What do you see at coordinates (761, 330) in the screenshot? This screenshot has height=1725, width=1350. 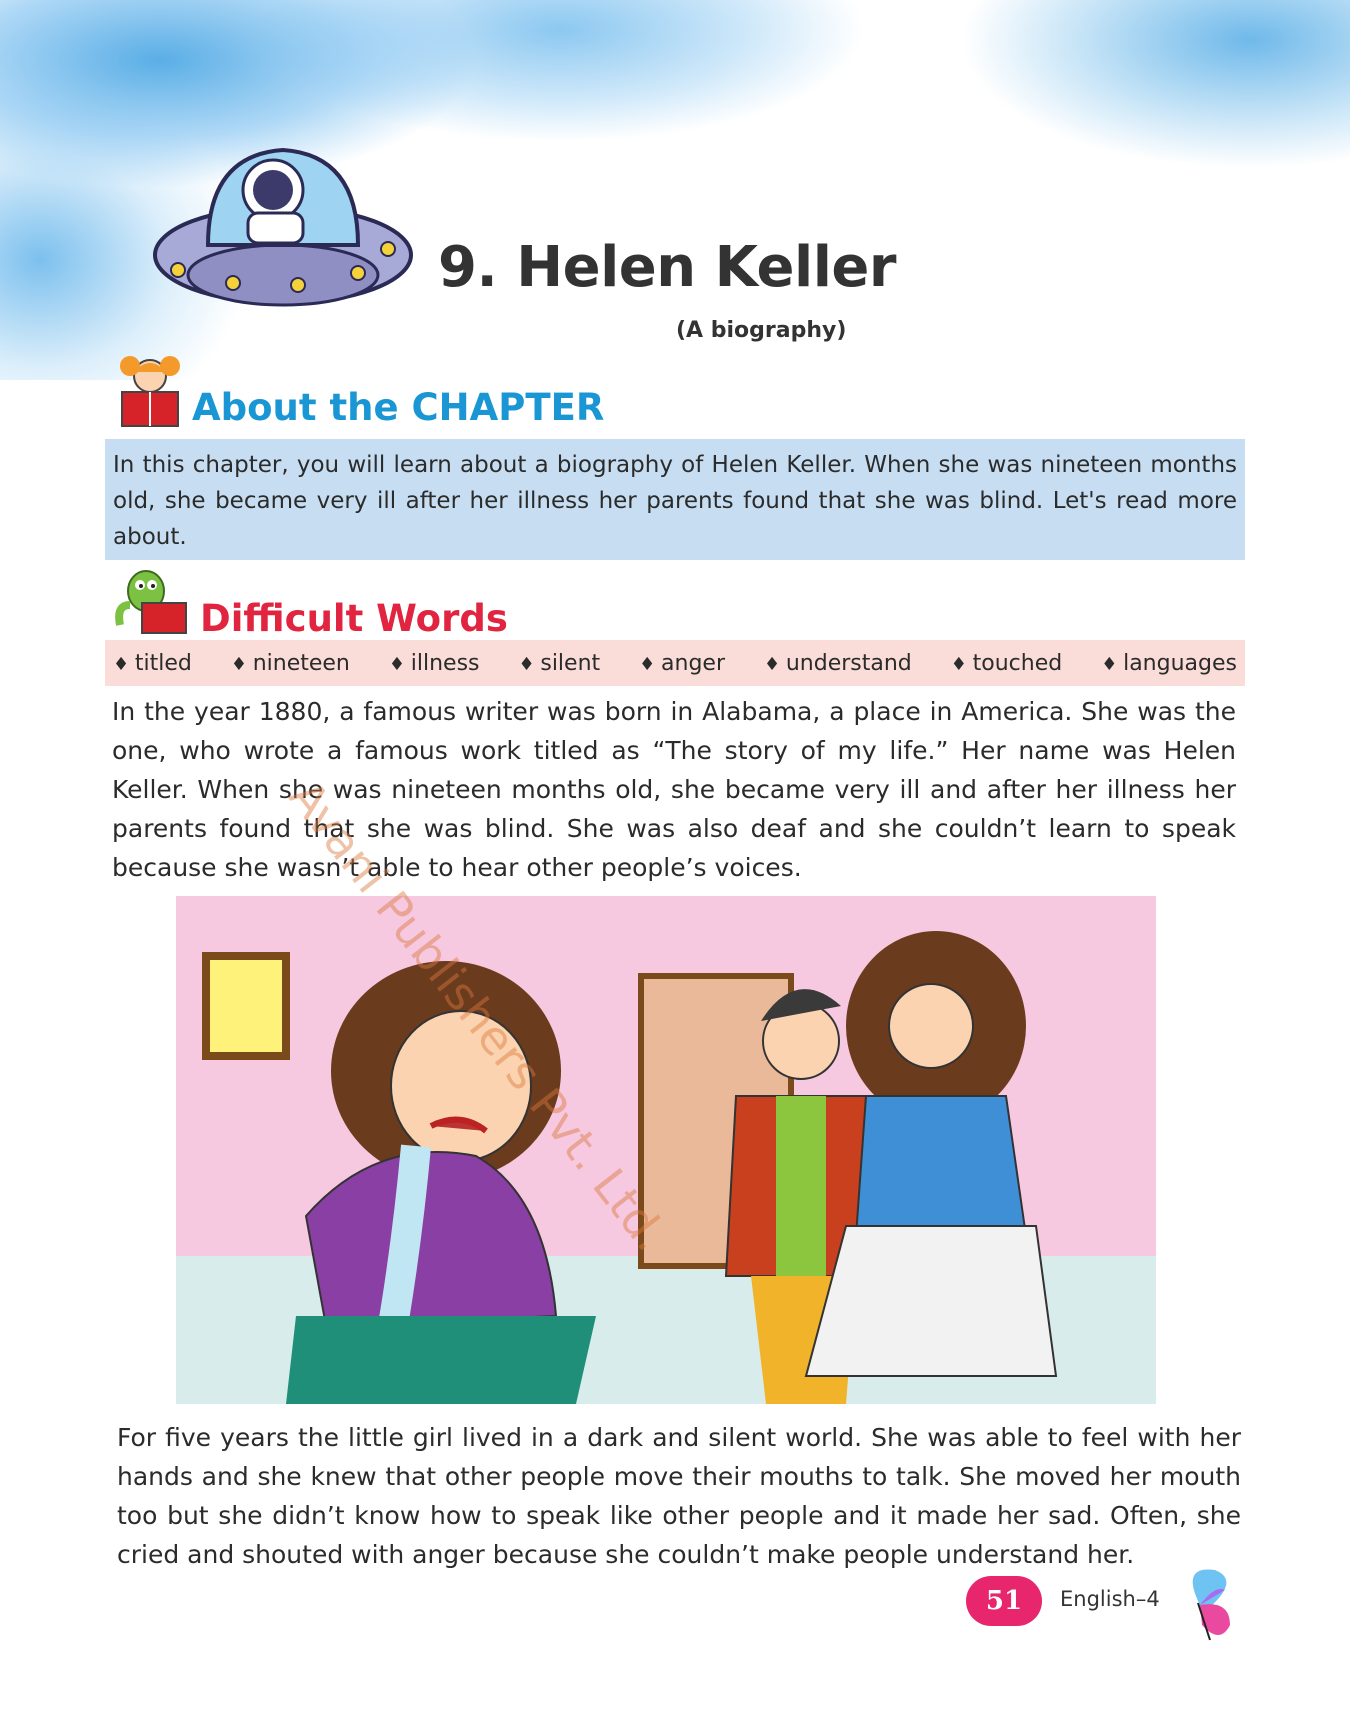 I see `chapter-subtitle: (A biography)` at bounding box center [761, 330].